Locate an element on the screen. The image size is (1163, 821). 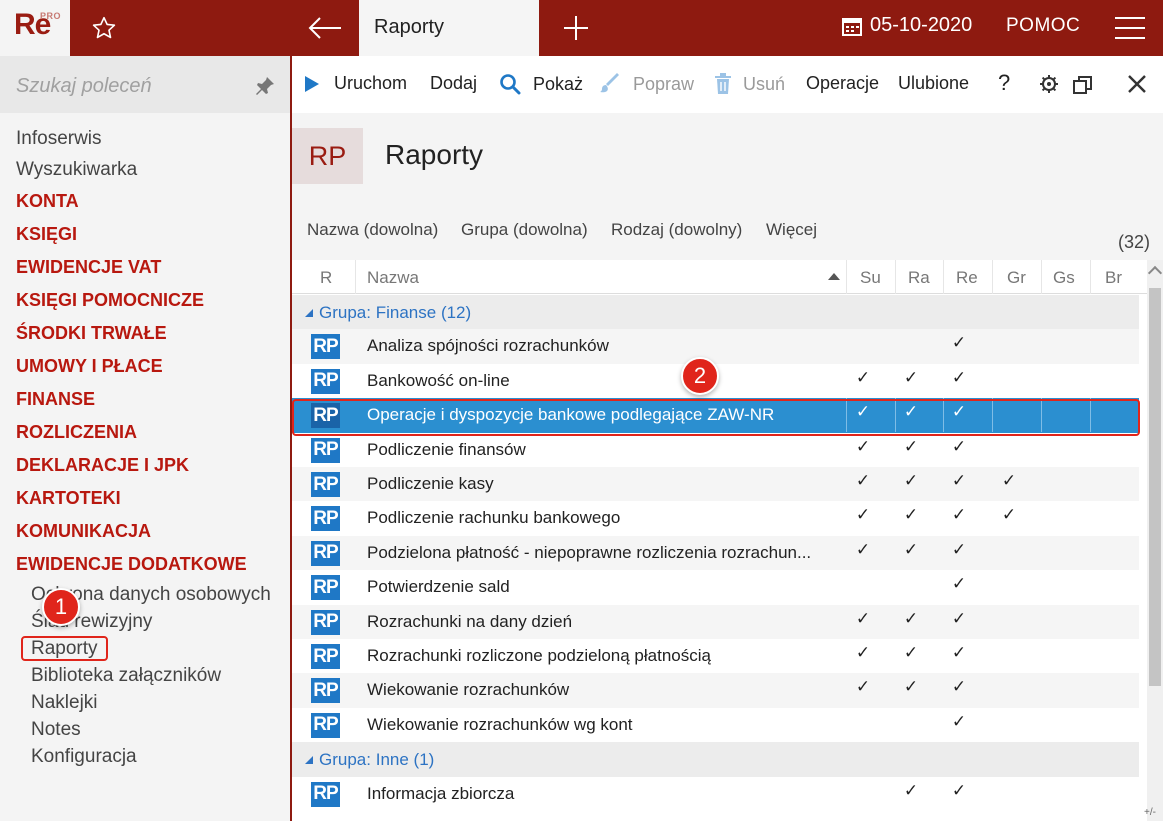
sidebar-item-notes: Notes is located at coordinates (145, 729).